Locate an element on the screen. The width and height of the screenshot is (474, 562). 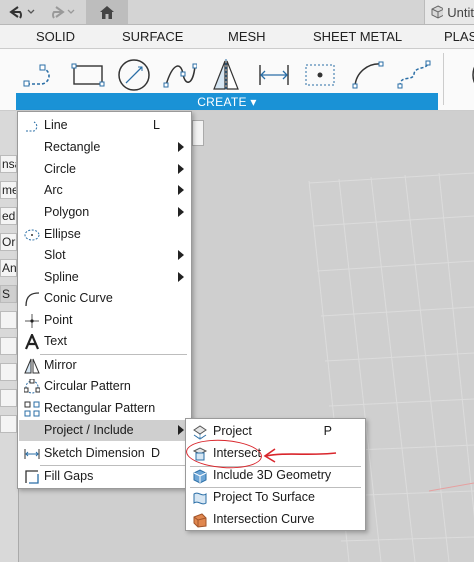
create-dropdown-button: CREATE ▾ is located at coordinates (227, 101).